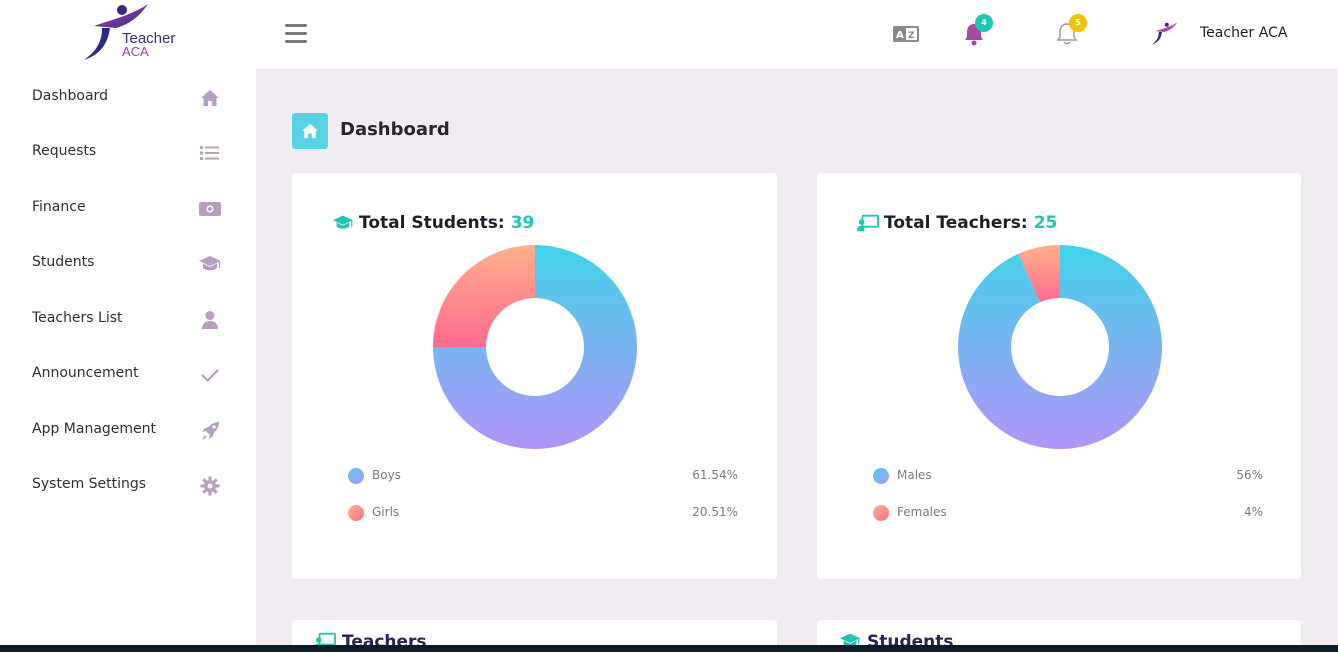 This screenshot has height=652, width=1338. Describe the element at coordinates (484, 296) in the screenshot. I see `donut-slice-girls` at that location.